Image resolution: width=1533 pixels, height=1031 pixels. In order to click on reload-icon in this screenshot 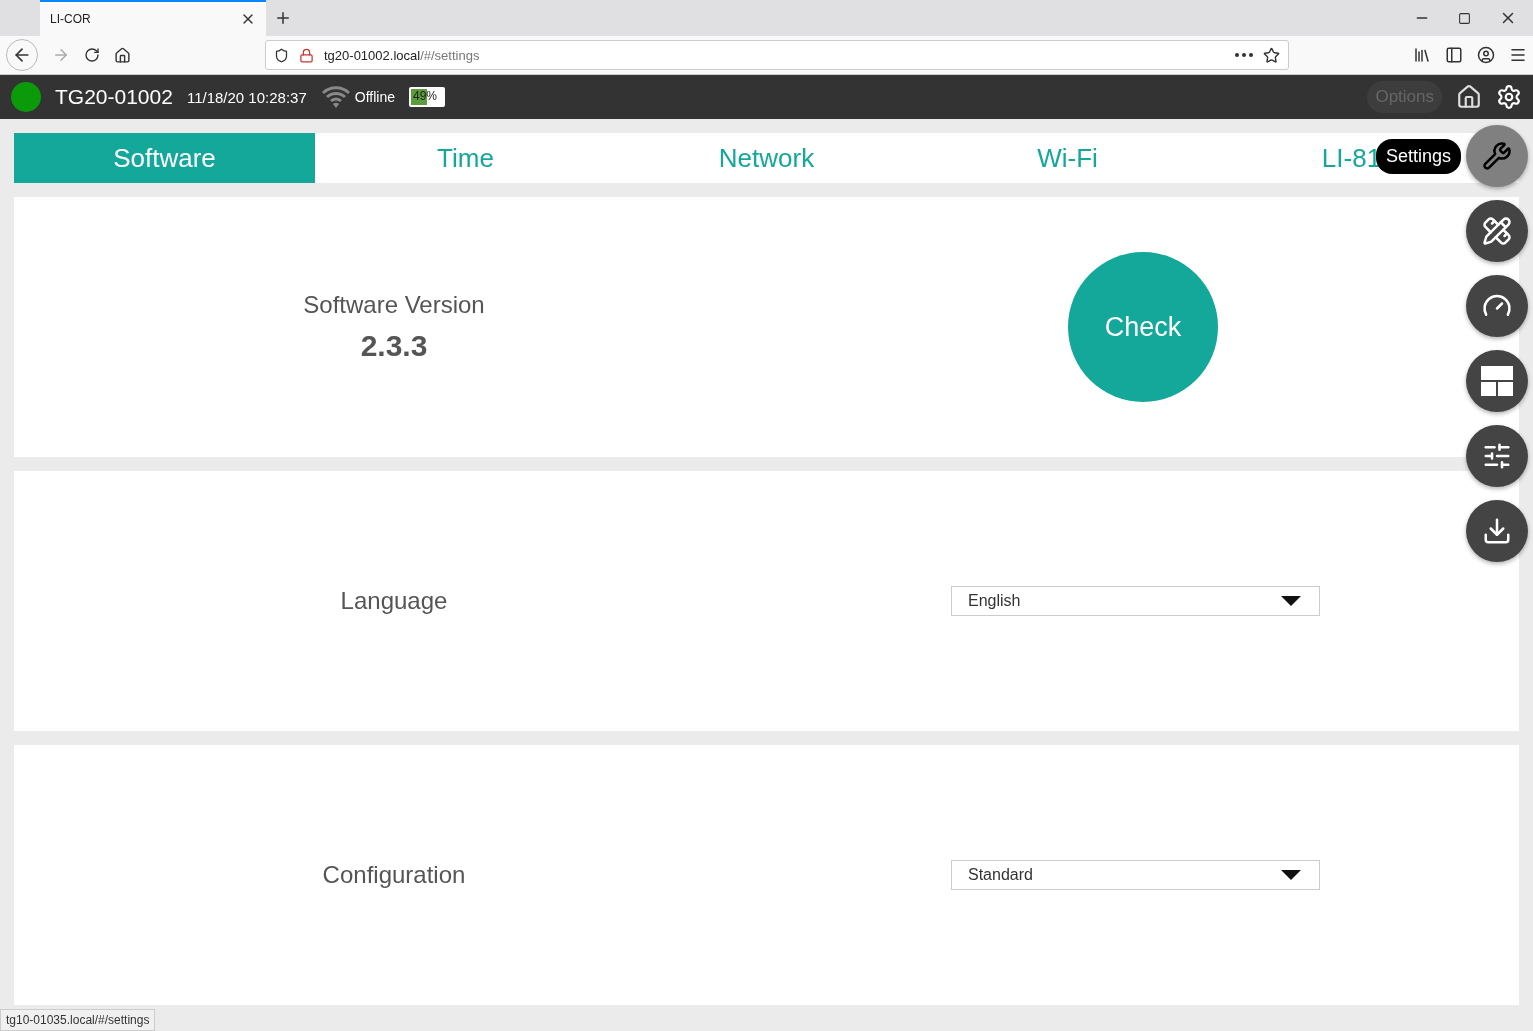, I will do `click(92, 55)`.